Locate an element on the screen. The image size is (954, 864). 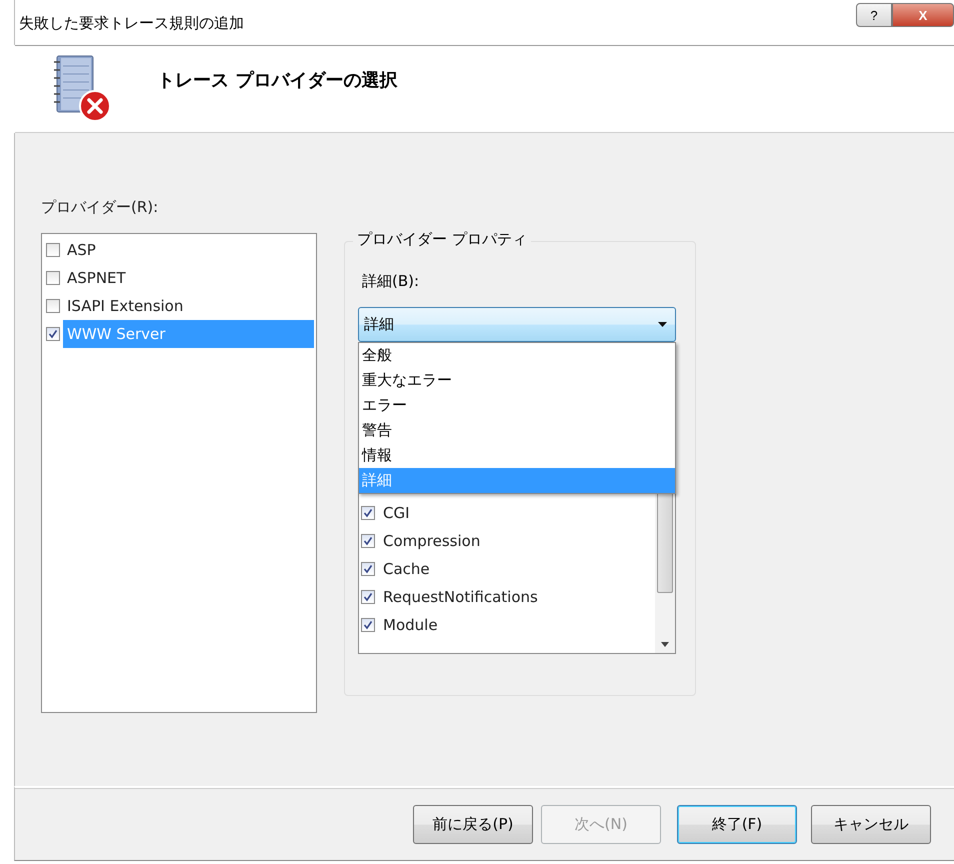
provider-item: ASP is located at coordinates (188, 250).